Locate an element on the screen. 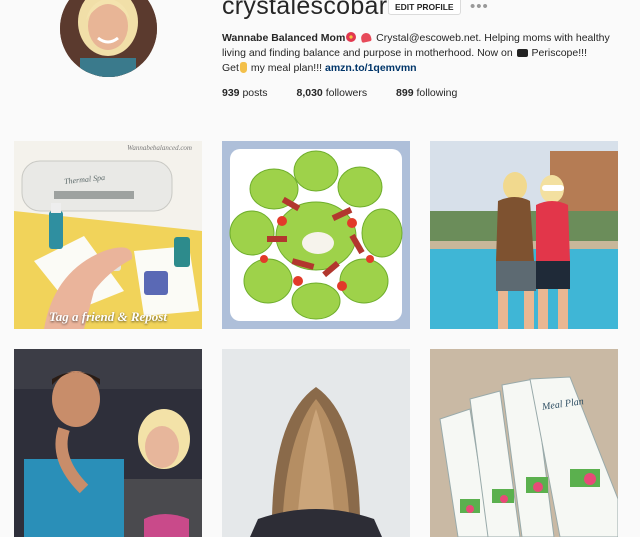 The width and height of the screenshot is (640, 537). post-image-pool is located at coordinates (524, 235).